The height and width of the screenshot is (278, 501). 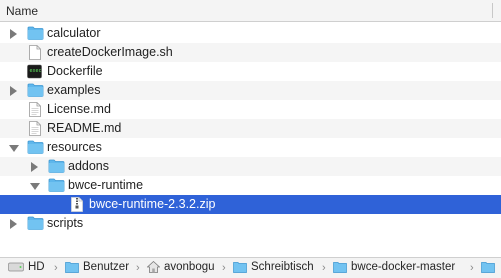 I want to click on path-item-avonbogu: avonbogu, so click(x=181, y=267).